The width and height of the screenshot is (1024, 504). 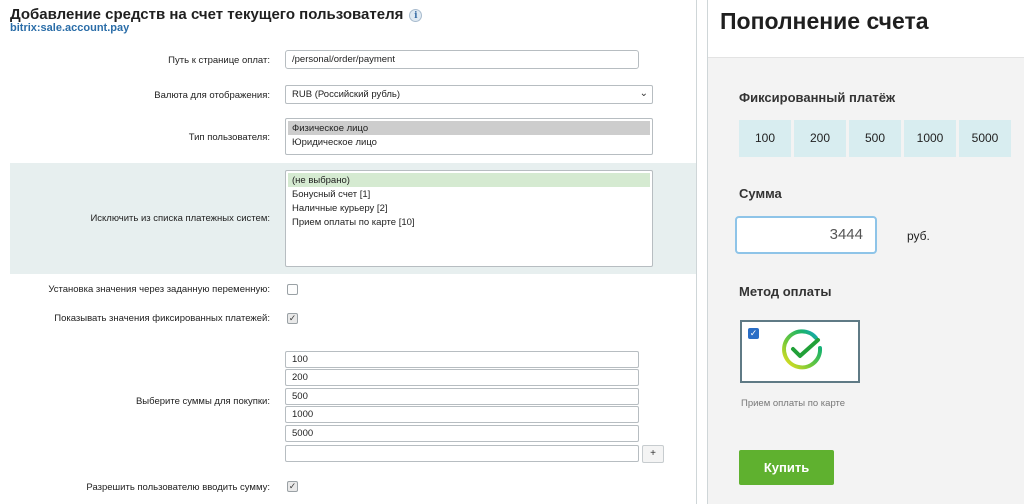 I want to click on allow-input-label: Разрешить пользователю вводить сумму:, so click(x=178, y=487).